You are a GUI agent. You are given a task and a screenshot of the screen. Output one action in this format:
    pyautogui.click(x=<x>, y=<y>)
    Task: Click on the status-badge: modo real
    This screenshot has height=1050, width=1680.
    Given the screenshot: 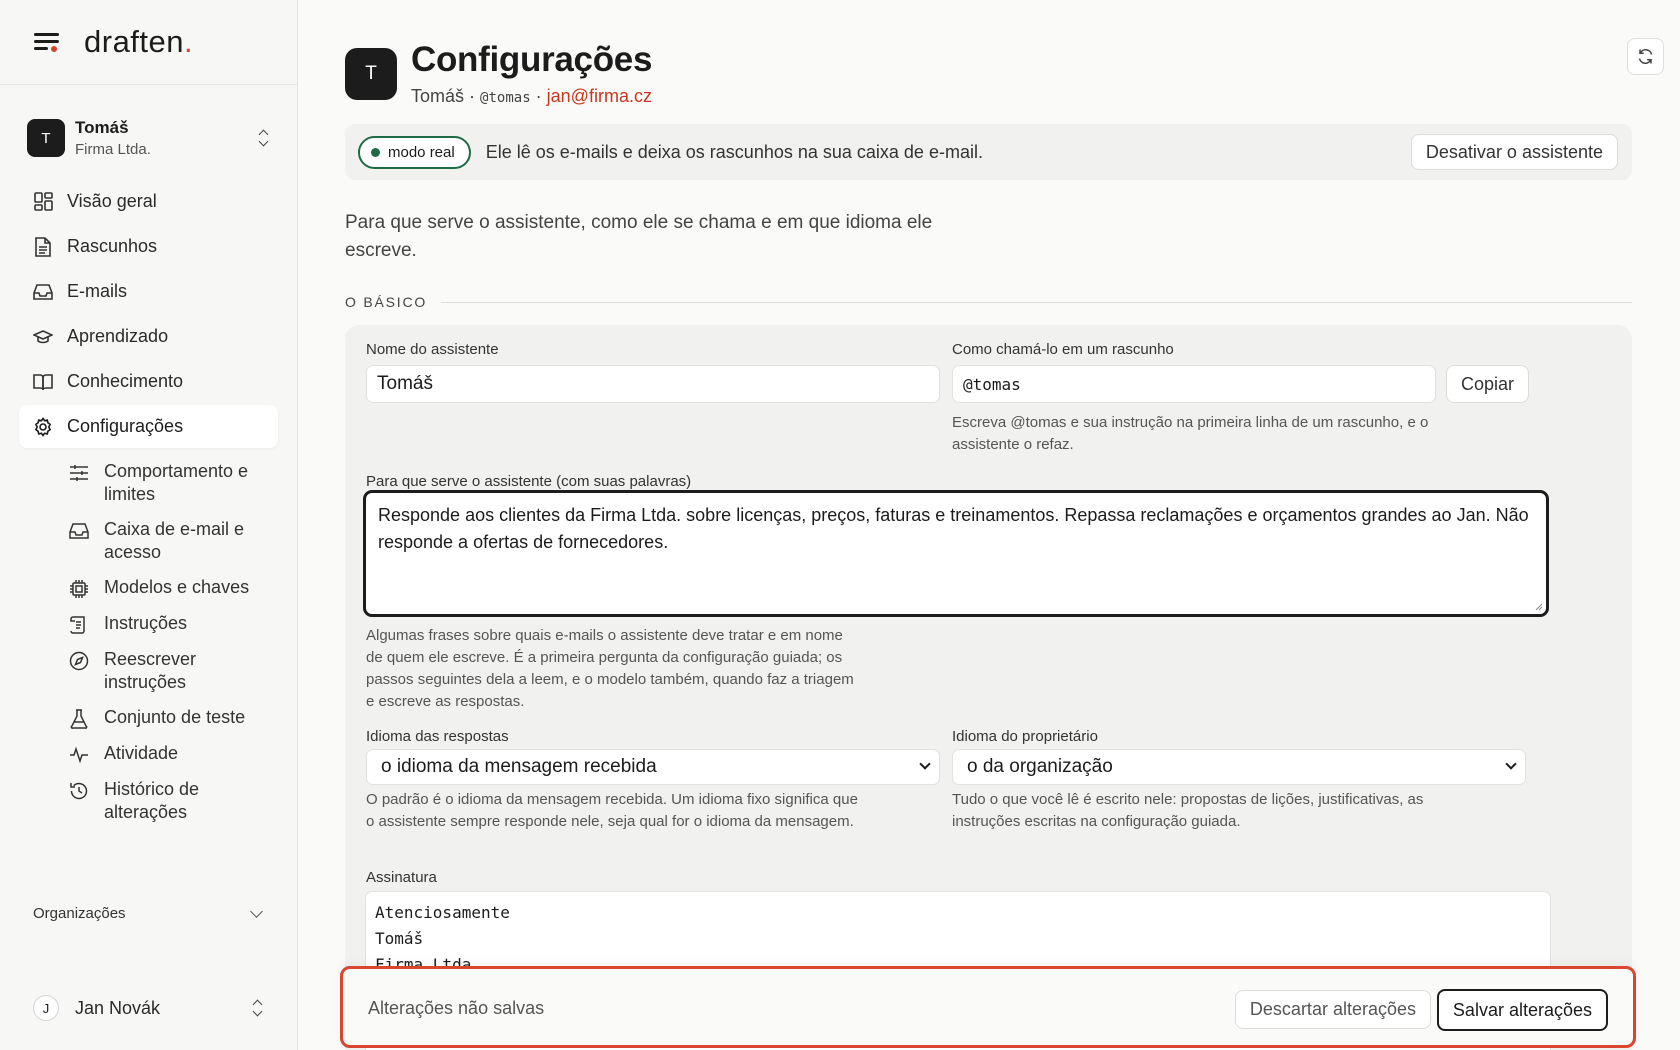 What is the action you would take?
    pyautogui.click(x=414, y=152)
    